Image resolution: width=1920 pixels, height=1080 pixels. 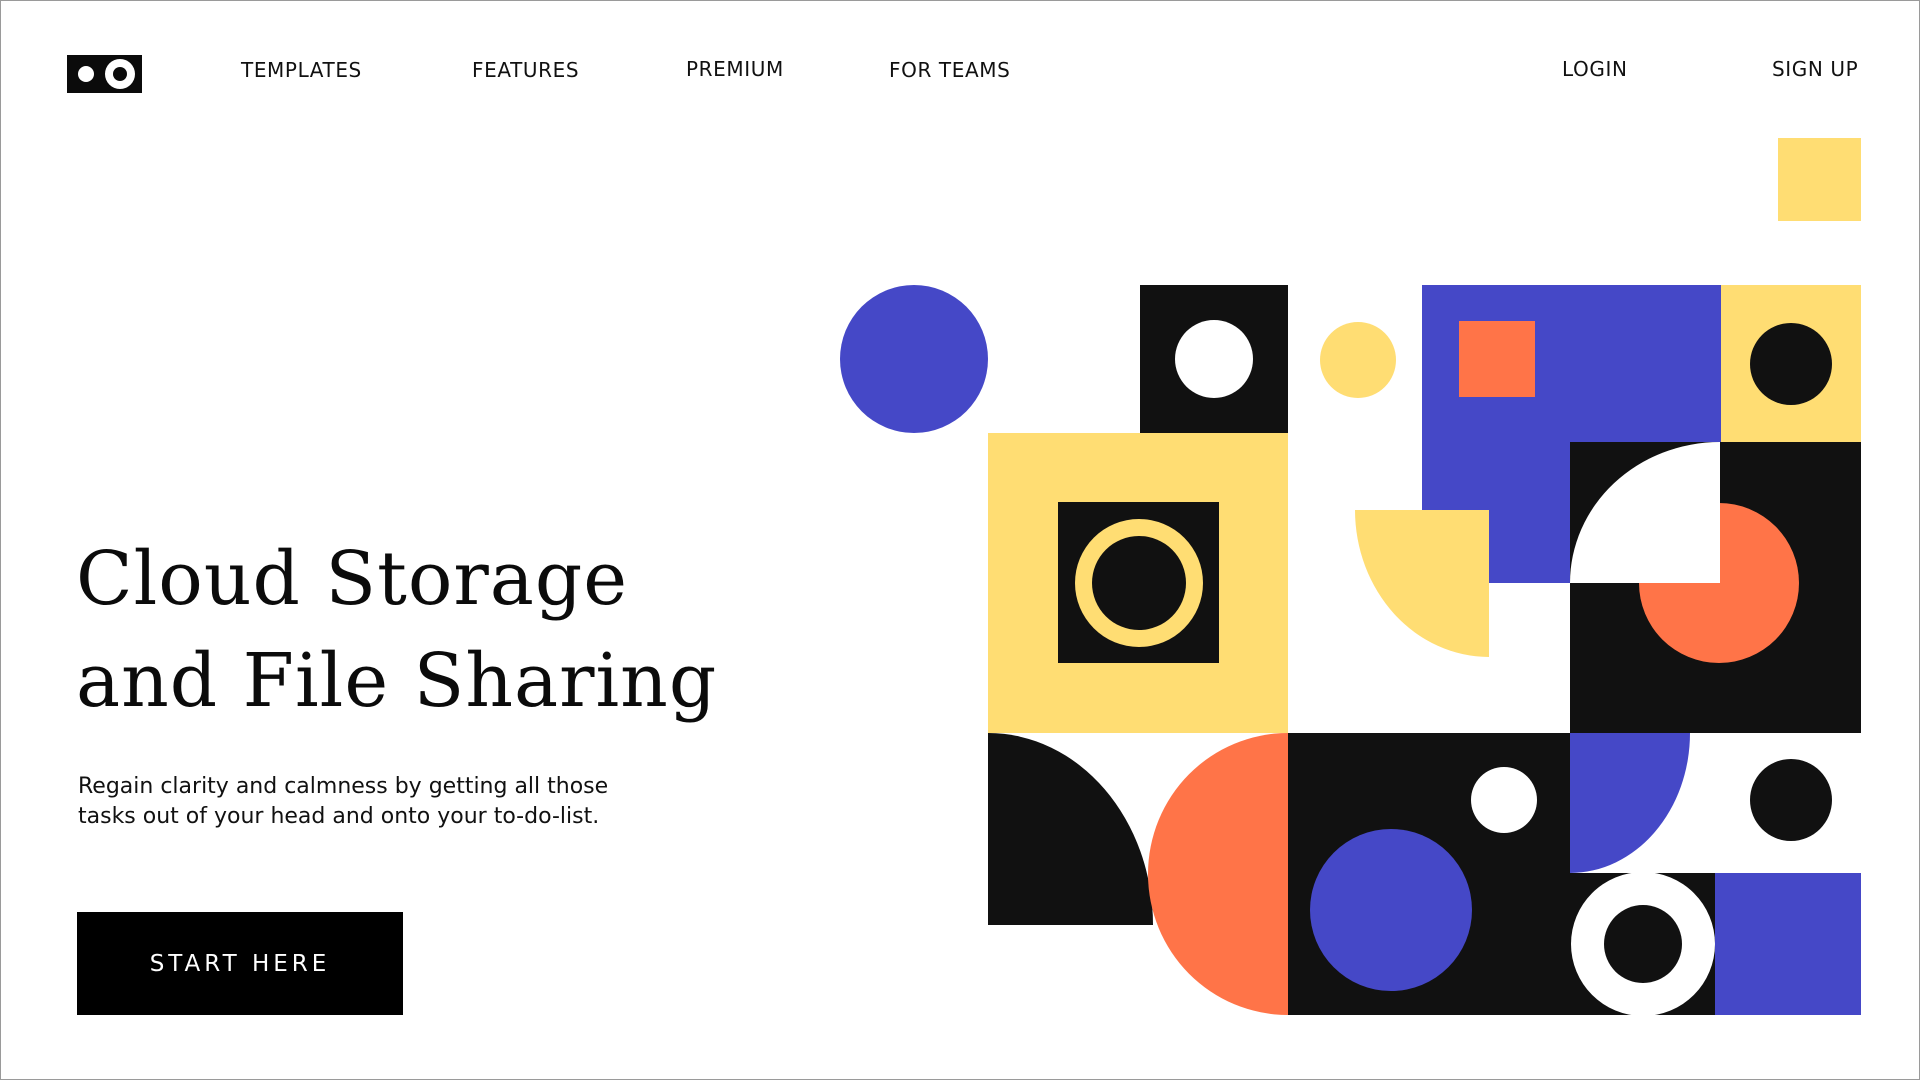 I want to click on blue-circle, so click(x=914, y=359).